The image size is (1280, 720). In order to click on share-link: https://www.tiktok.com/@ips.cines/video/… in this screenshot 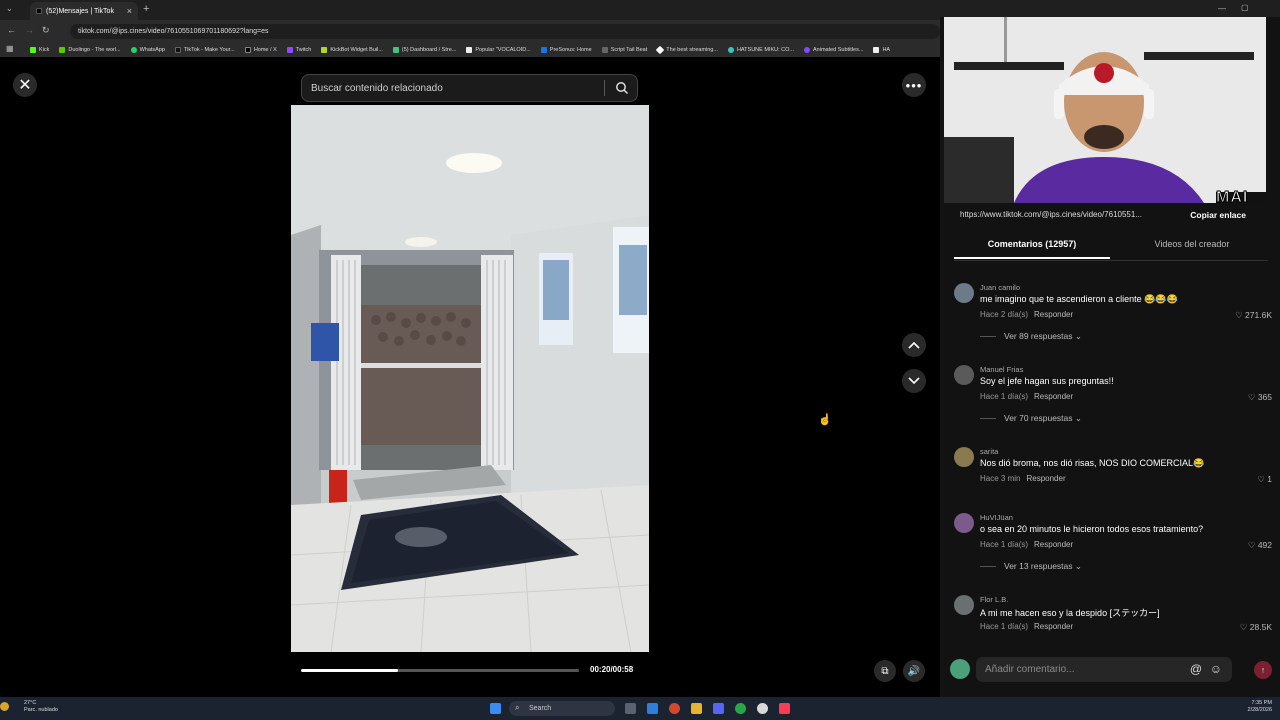, I will do `click(1051, 214)`.